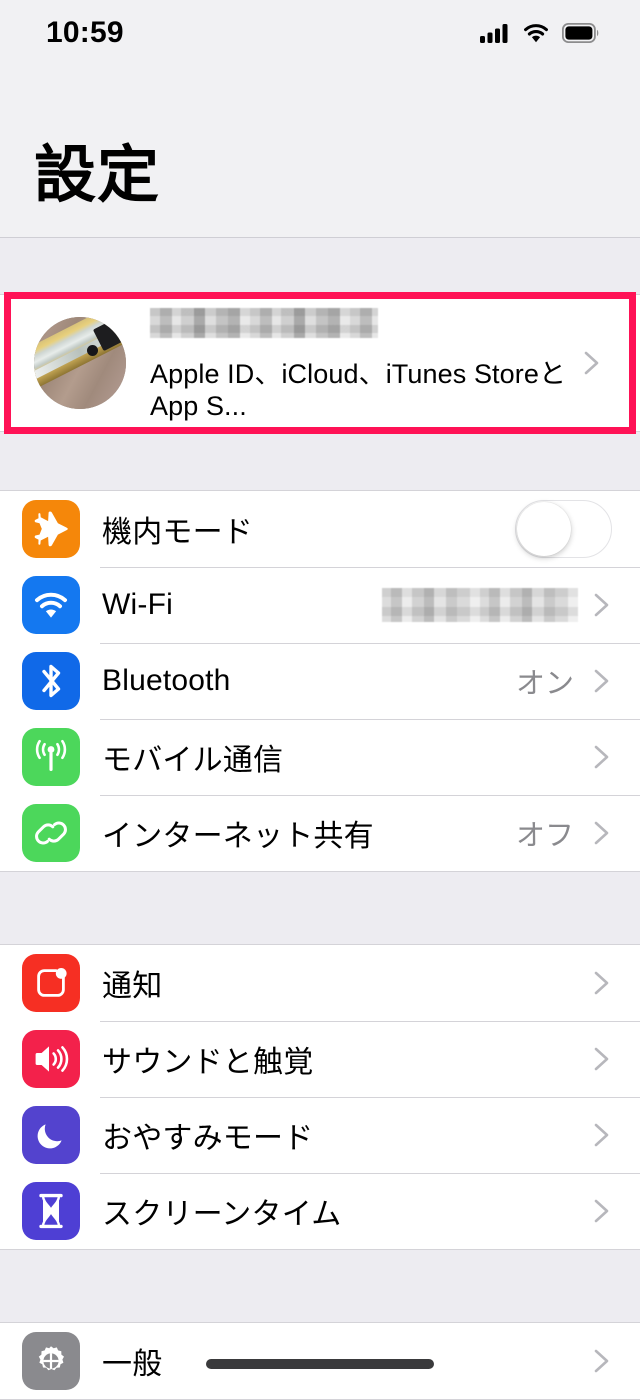  Describe the element at coordinates (85, 32) in the screenshot. I see `status-bar-time: 10:59` at that location.